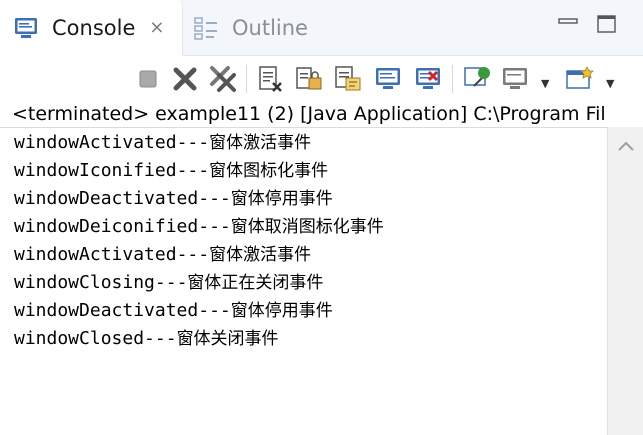 Image resolution: width=643 pixels, height=435 pixels. I want to click on event-name: windowIconified, so click(95, 170).